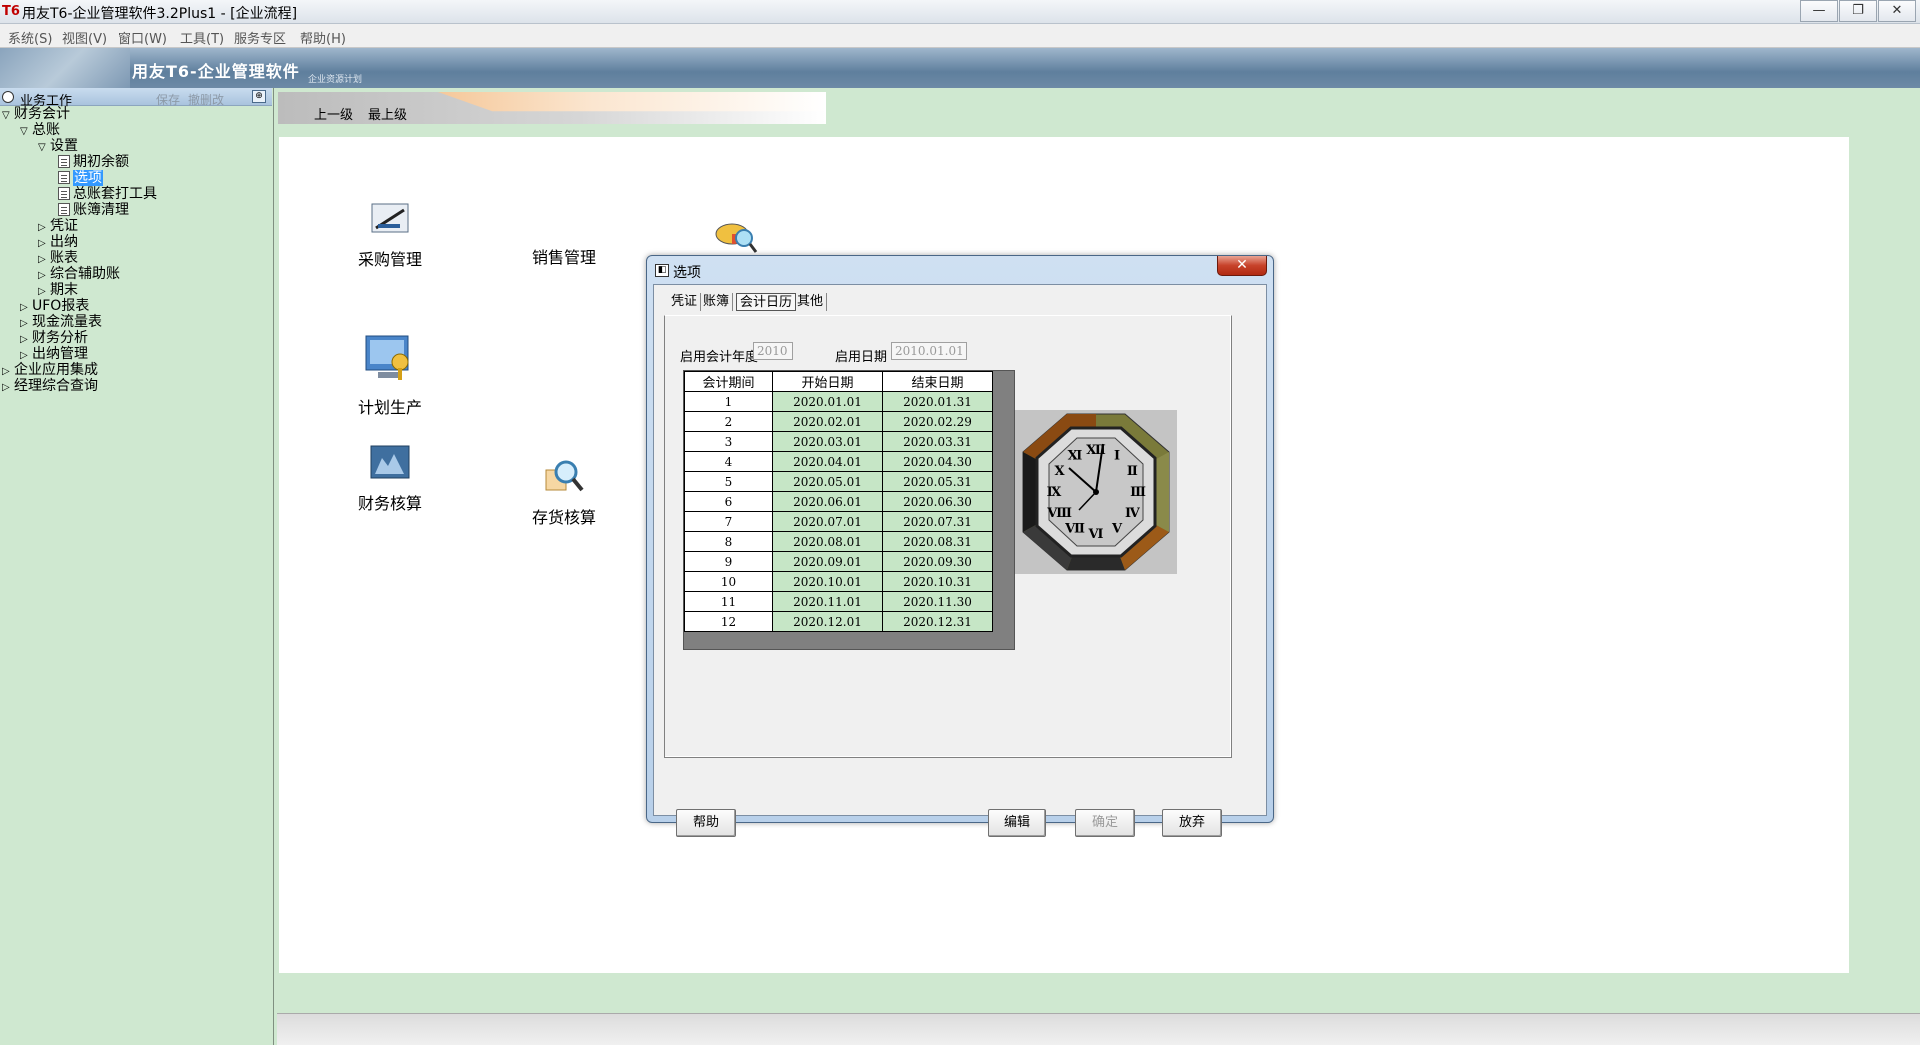 The height and width of the screenshot is (1045, 1920). I want to click on end-date-cell: 2020.03.31, so click(937, 441).